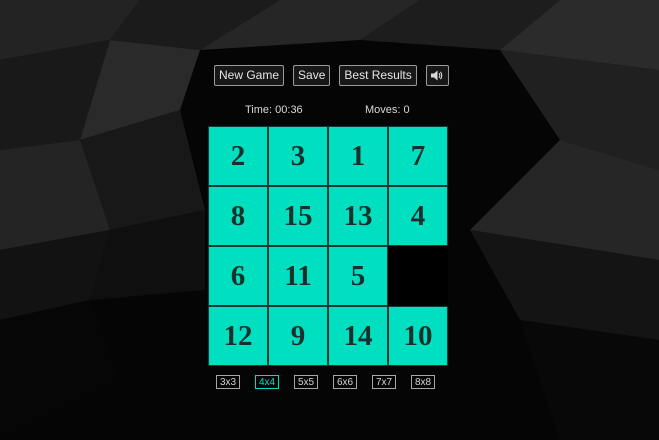  Describe the element at coordinates (306, 382) in the screenshot. I see `size-option-5x5: 5x5` at that location.